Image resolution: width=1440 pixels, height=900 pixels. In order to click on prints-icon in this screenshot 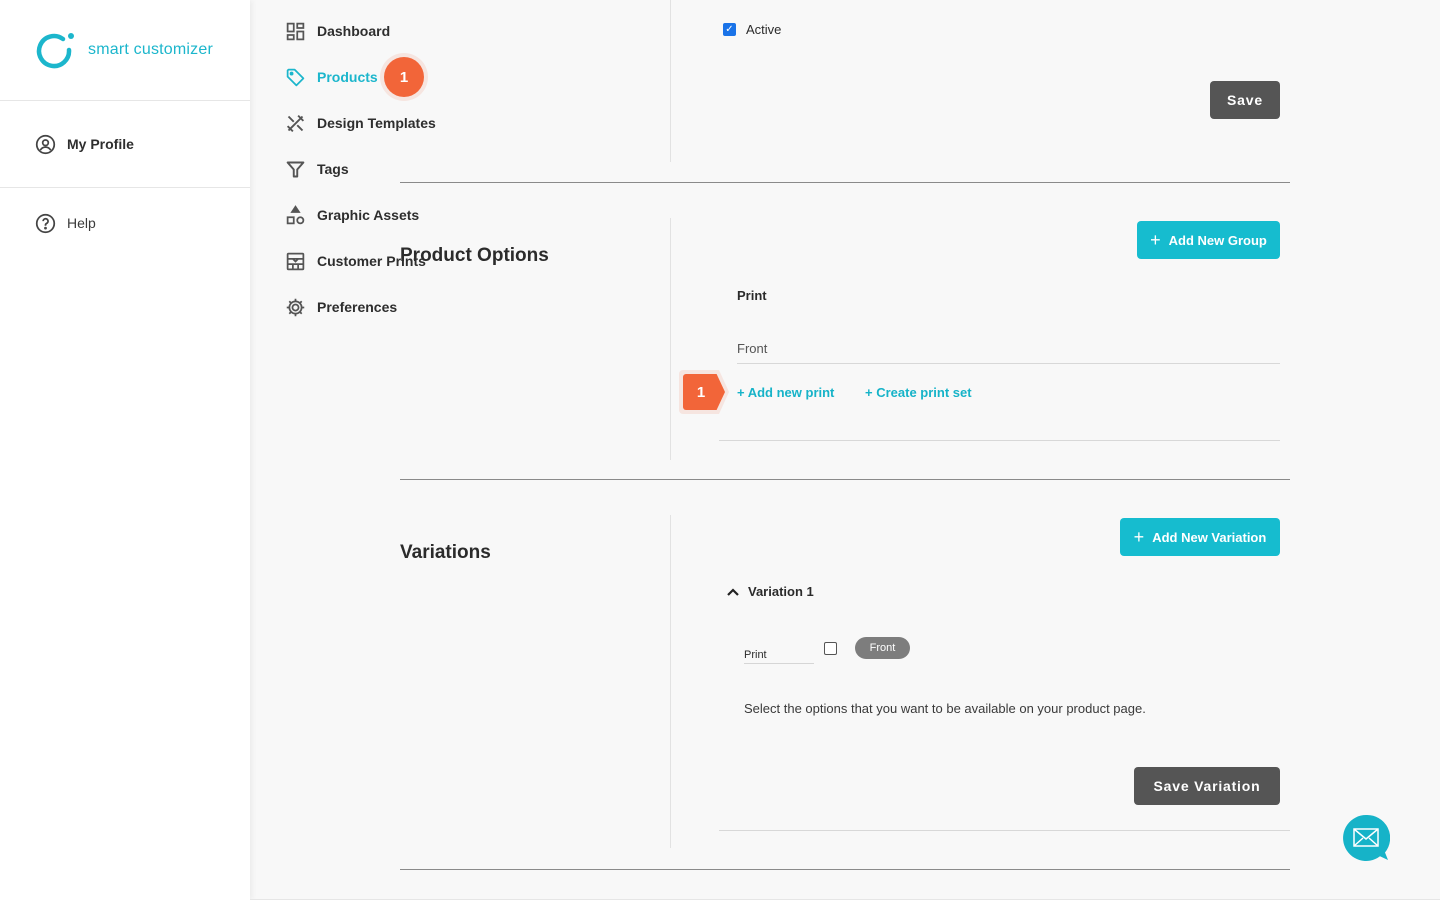, I will do `click(295, 261)`.